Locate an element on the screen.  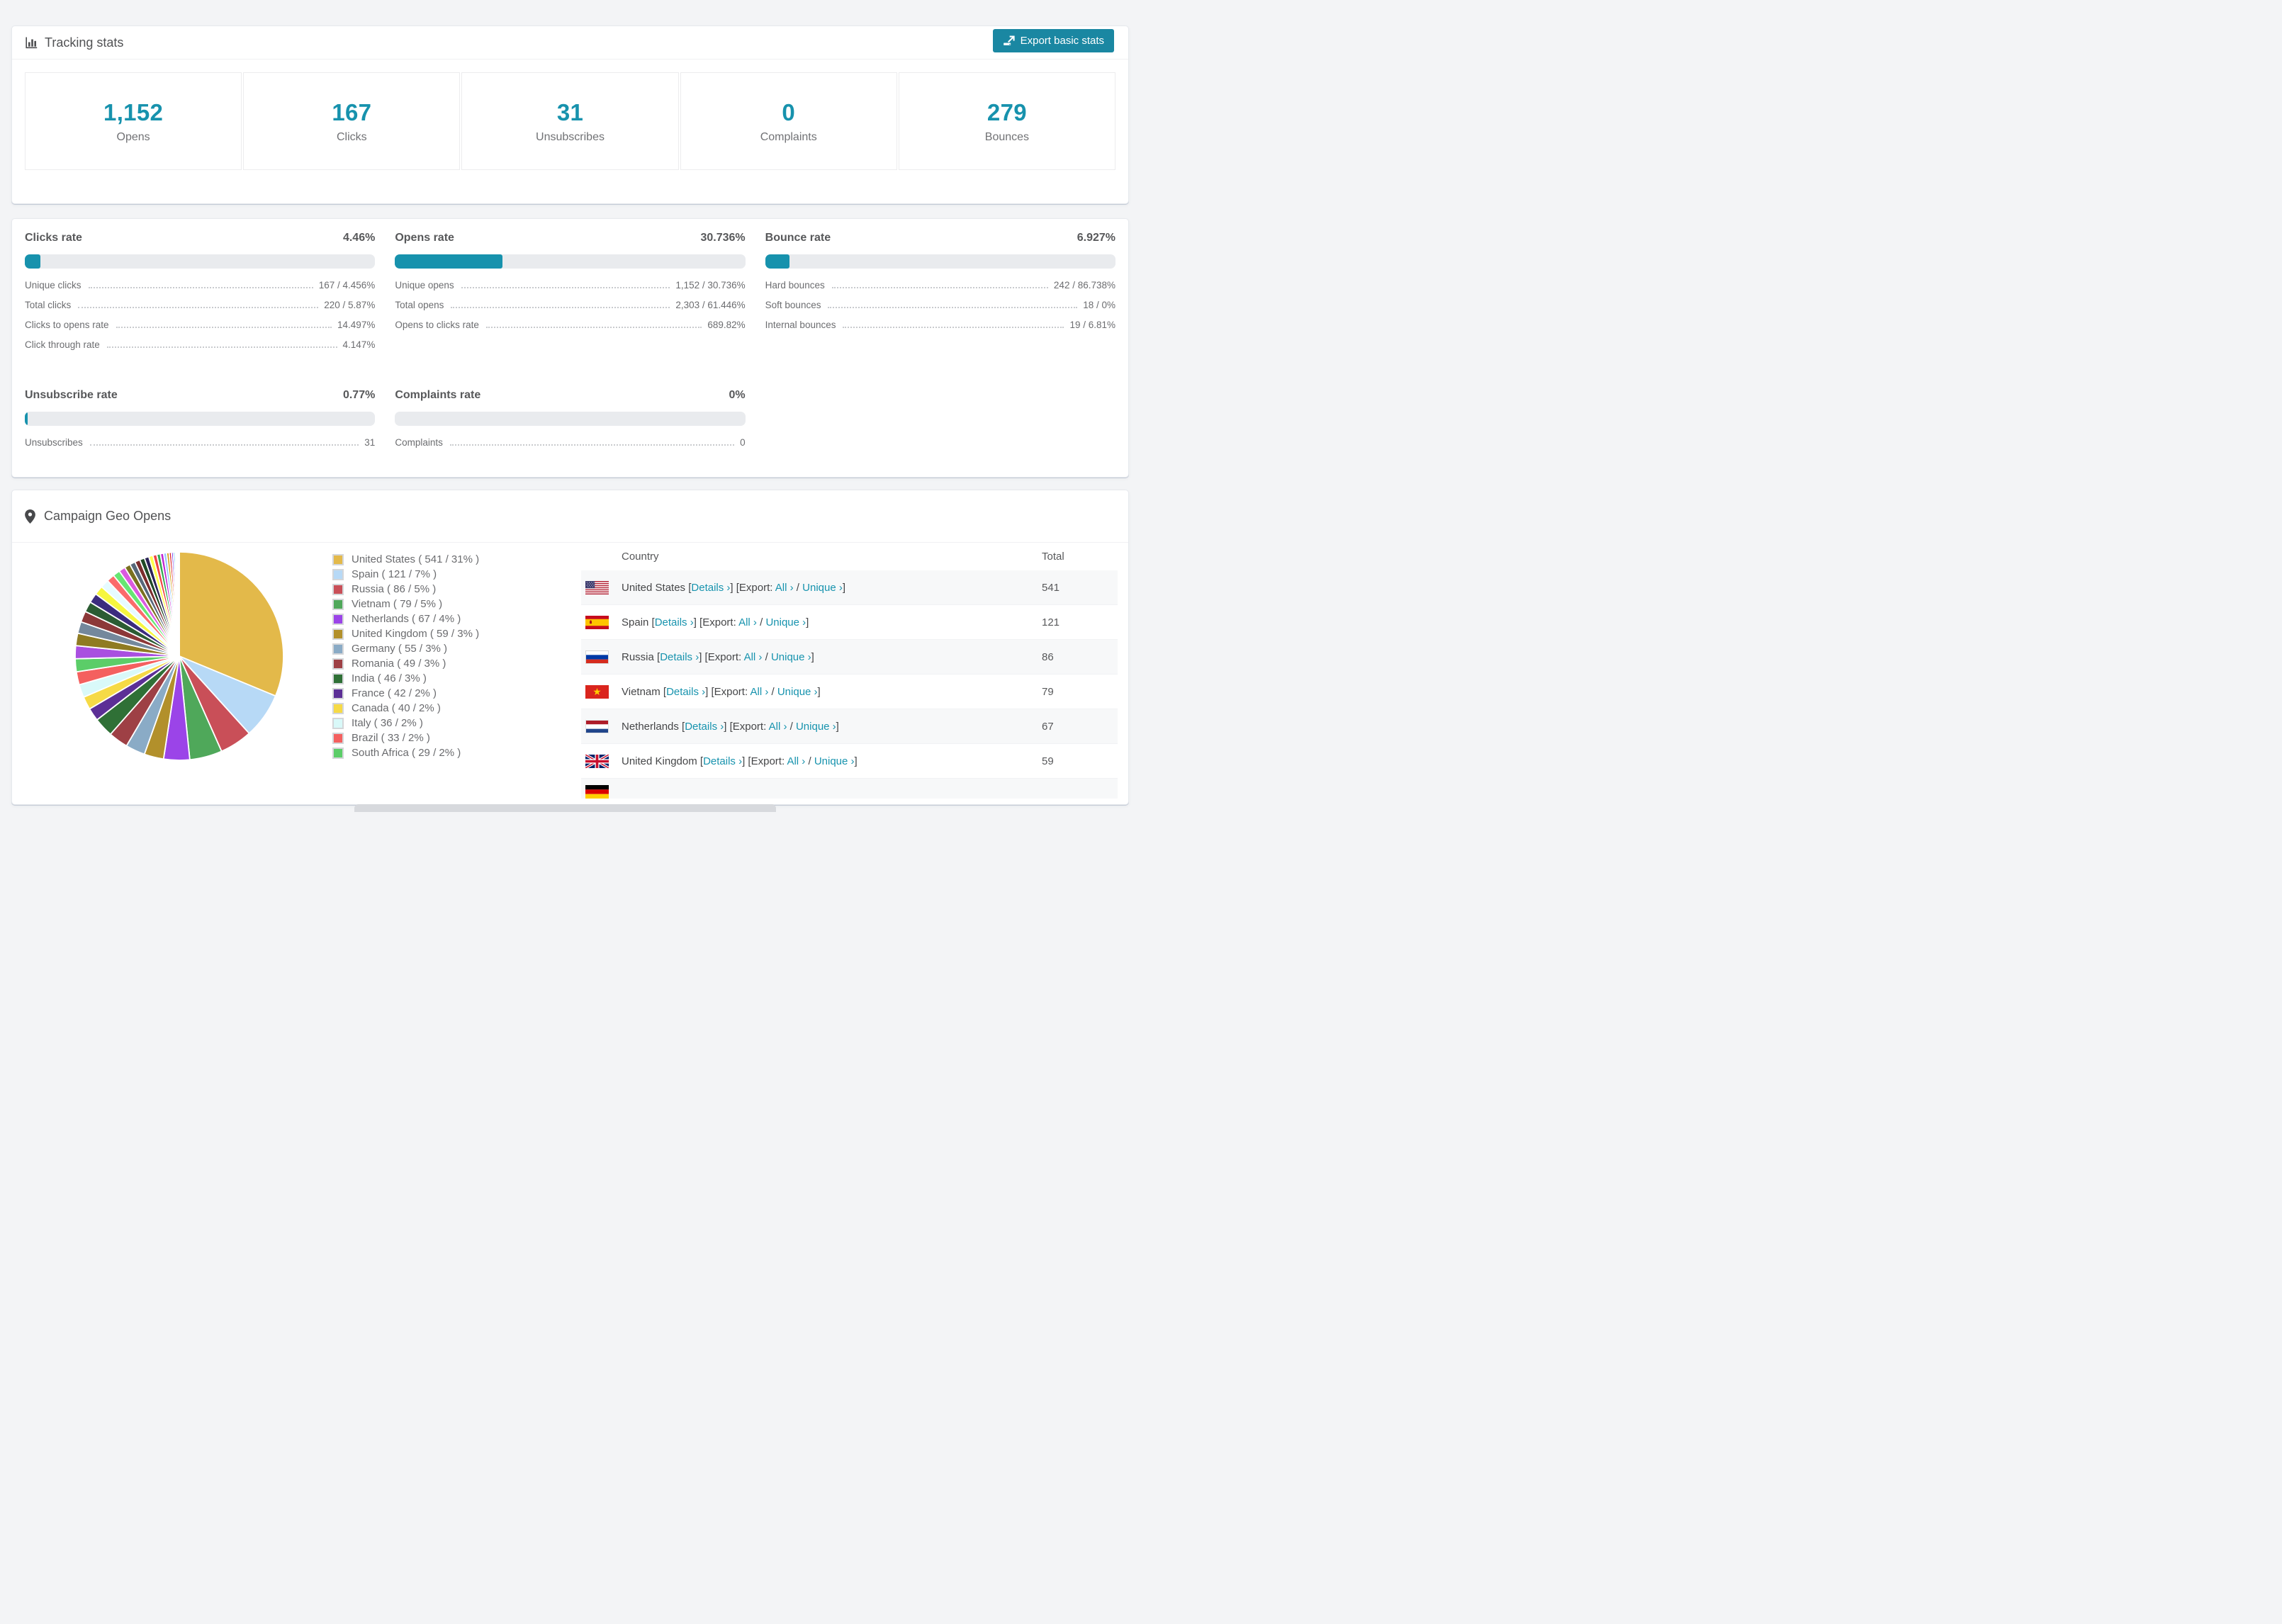
stat-value: 0 is located at coordinates (789, 112).